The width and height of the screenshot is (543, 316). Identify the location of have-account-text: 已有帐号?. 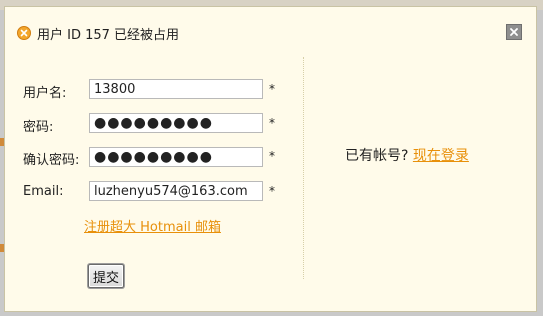
(377, 156).